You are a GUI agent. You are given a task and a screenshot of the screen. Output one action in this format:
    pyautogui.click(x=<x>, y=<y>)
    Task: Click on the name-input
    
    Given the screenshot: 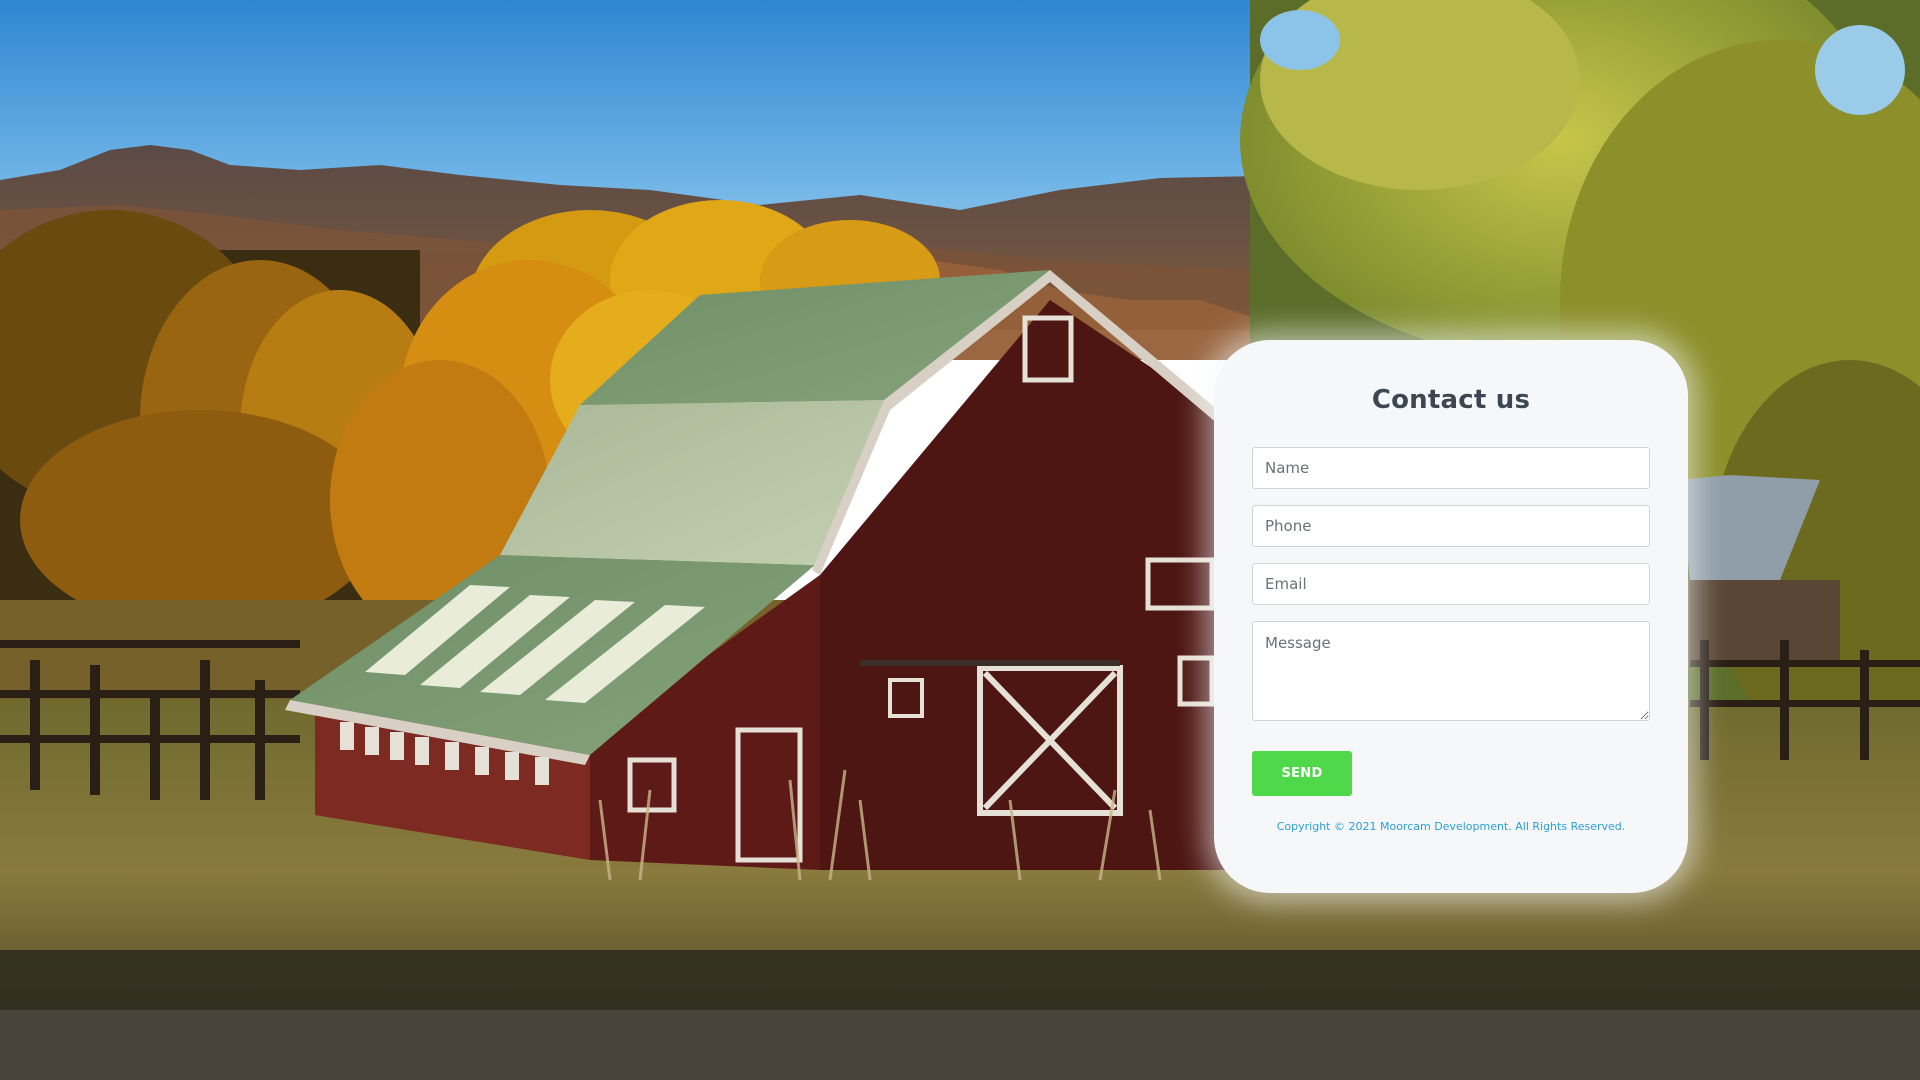 What is the action you would take?
    pyautogui.click(x=1451, y=468)
    